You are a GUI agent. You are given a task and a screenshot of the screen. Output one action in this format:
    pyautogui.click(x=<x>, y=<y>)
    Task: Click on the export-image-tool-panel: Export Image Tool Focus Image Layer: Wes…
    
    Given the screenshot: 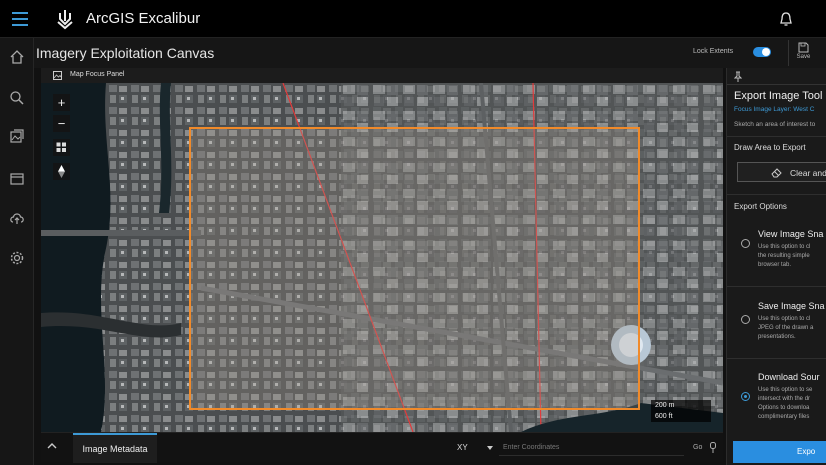 What is the action you would take?
    pyautogui.click(x=776, y=266)
    